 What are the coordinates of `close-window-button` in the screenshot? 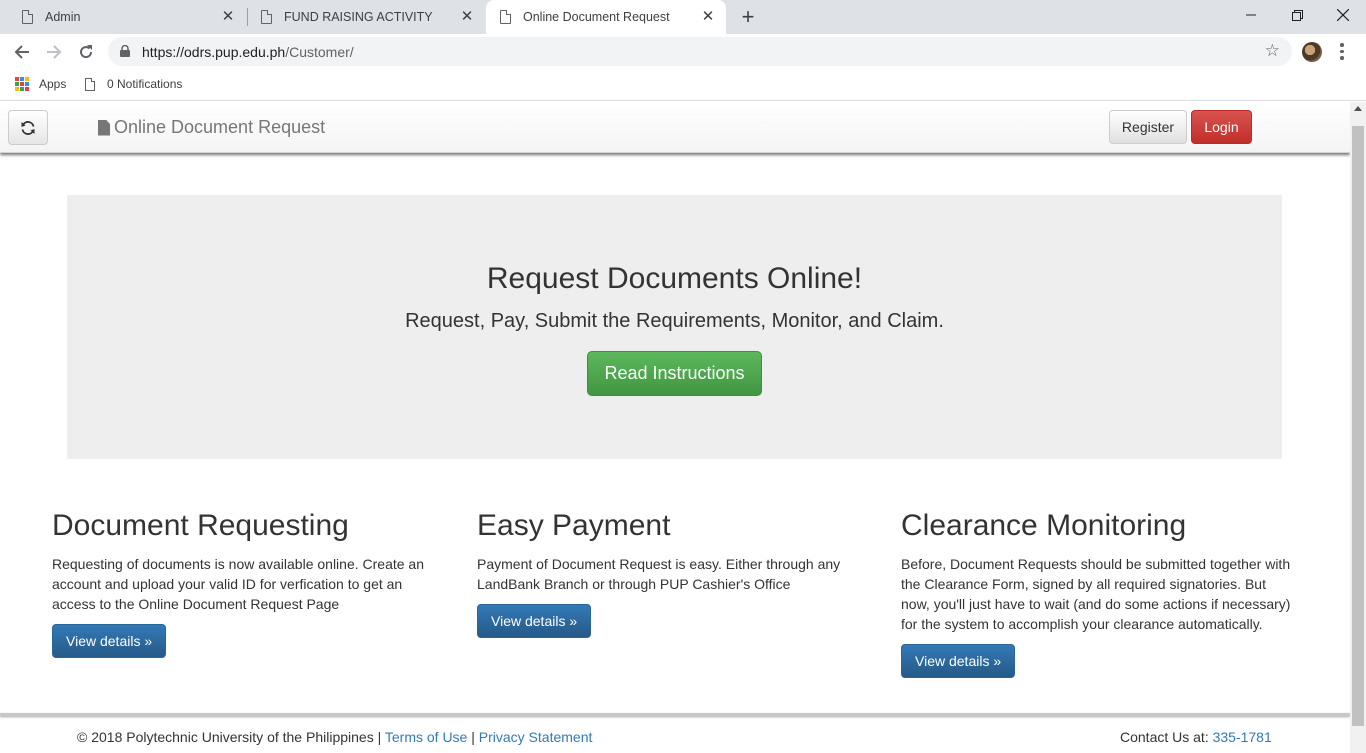 It's located at (1343, 15).